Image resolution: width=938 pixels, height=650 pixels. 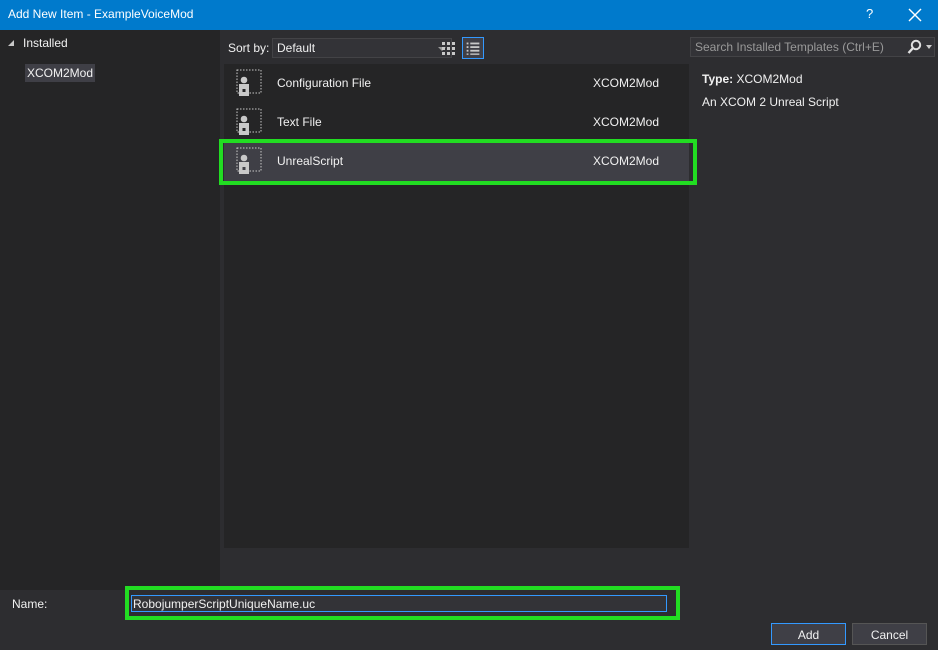 What do you see at coordinates (60, 73) in the screenshot?
I see `tree-item-xcom2mod: XCOM2Mod` at bounding box center [60, 73].